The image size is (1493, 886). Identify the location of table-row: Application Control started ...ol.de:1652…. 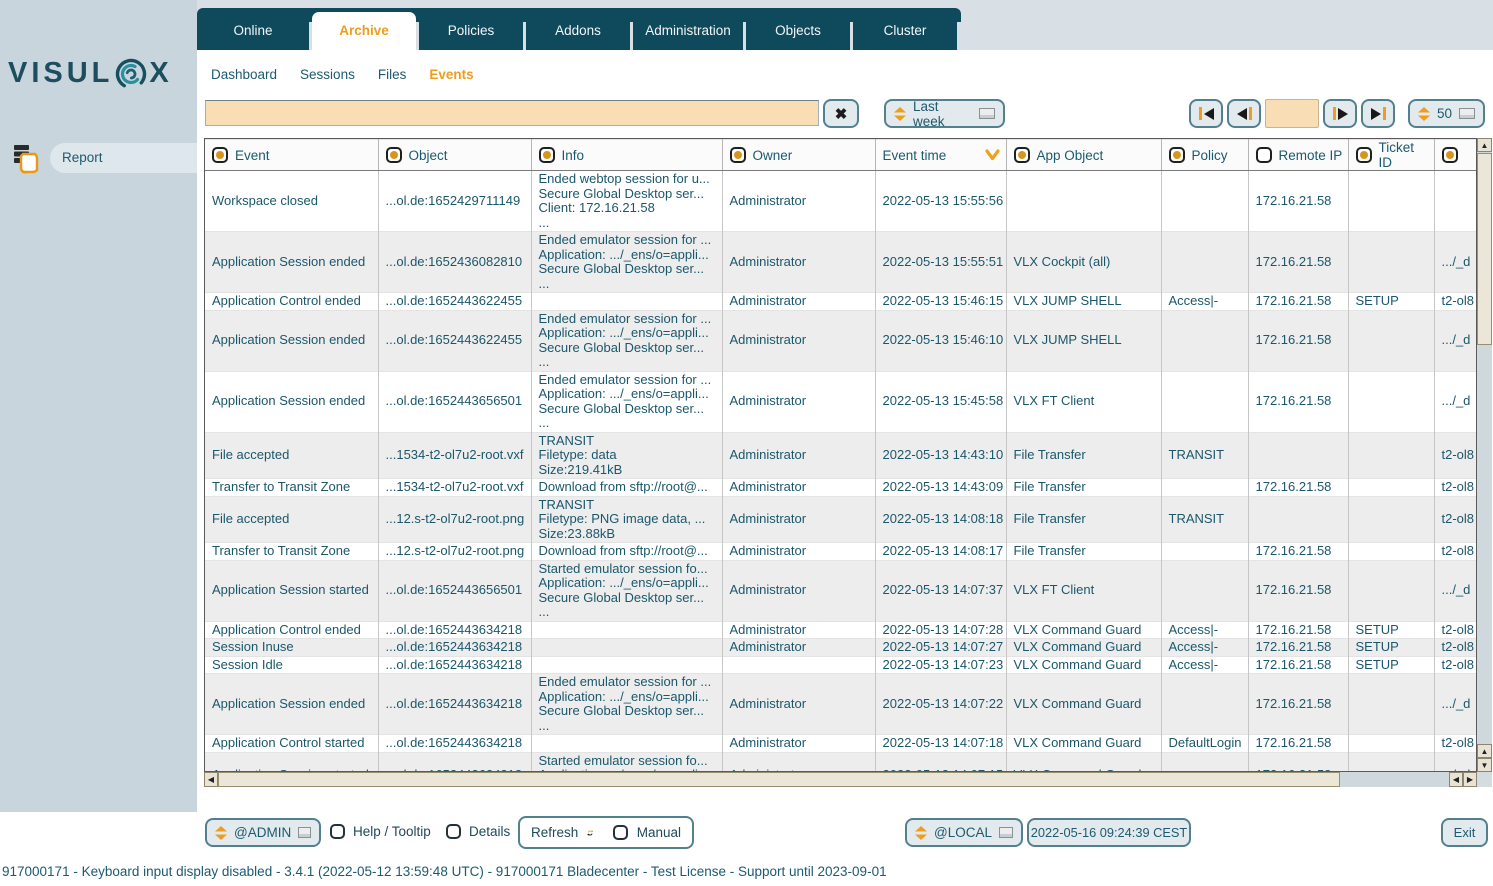
(840, 743).